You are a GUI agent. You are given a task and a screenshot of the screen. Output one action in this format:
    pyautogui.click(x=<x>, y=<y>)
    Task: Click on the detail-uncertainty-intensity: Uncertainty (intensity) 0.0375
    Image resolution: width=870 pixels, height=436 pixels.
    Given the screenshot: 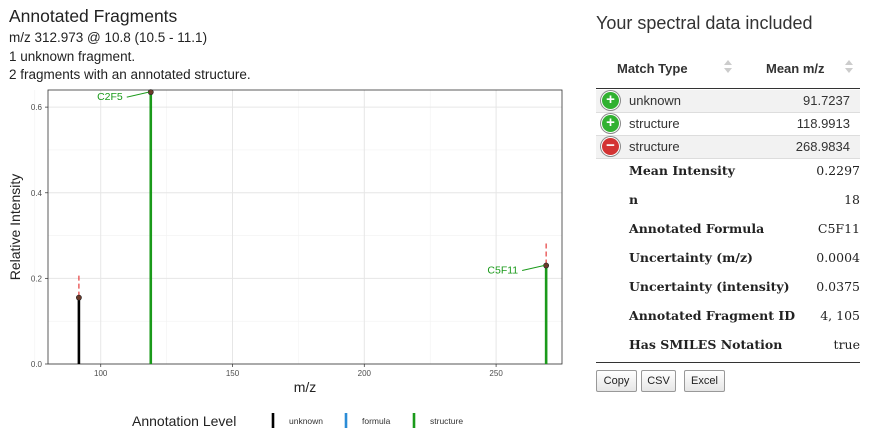 What is the action you would take?
    pyautogui.click(x=728, y=287)
    